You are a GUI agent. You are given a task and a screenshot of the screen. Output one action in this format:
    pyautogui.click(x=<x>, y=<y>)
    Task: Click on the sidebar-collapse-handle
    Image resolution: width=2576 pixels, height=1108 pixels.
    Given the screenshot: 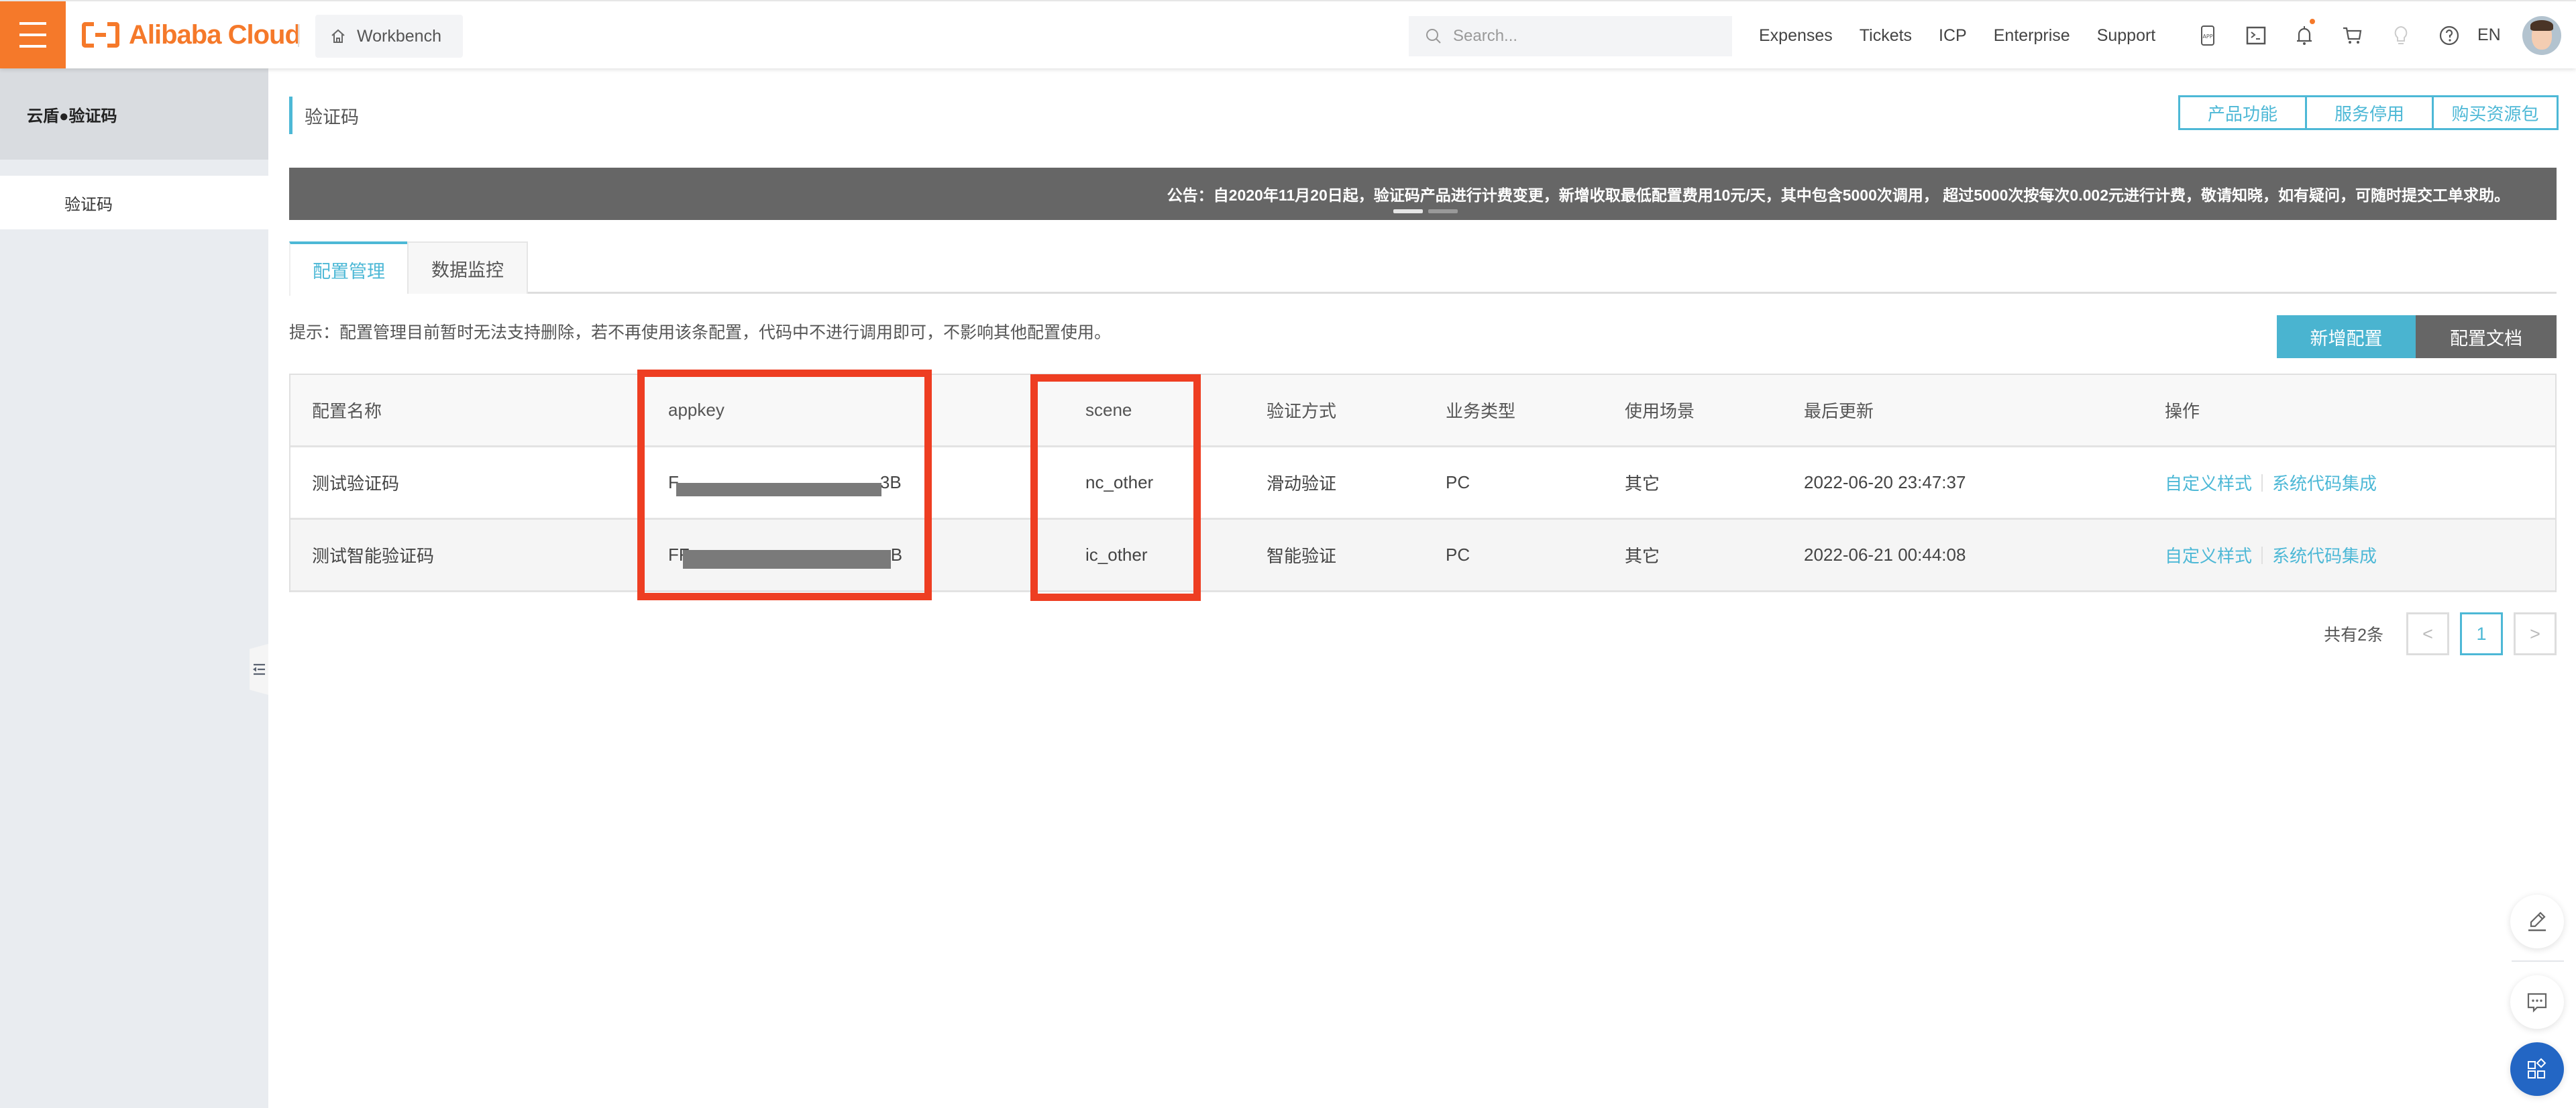 What is the action you would take?
    pyautogui.click(x=259, y=669)
    